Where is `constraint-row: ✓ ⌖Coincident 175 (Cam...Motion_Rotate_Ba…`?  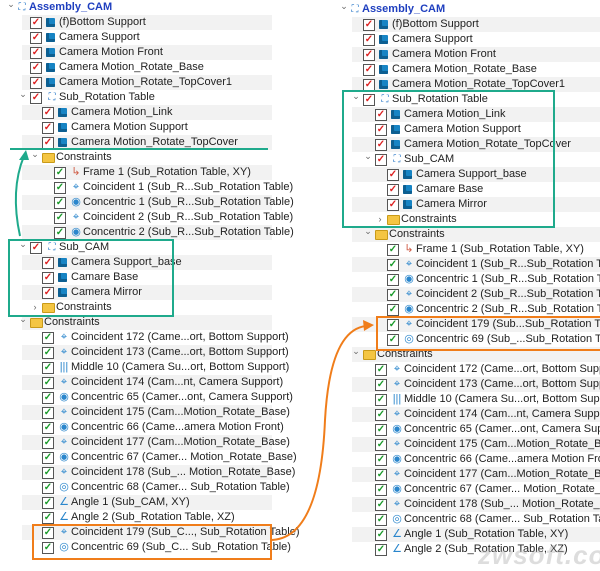 constraint-row: ✓ ⌖Coincident 175 (Cam...Motion_Rotate_Ba… is located at coordinates (465, 444).